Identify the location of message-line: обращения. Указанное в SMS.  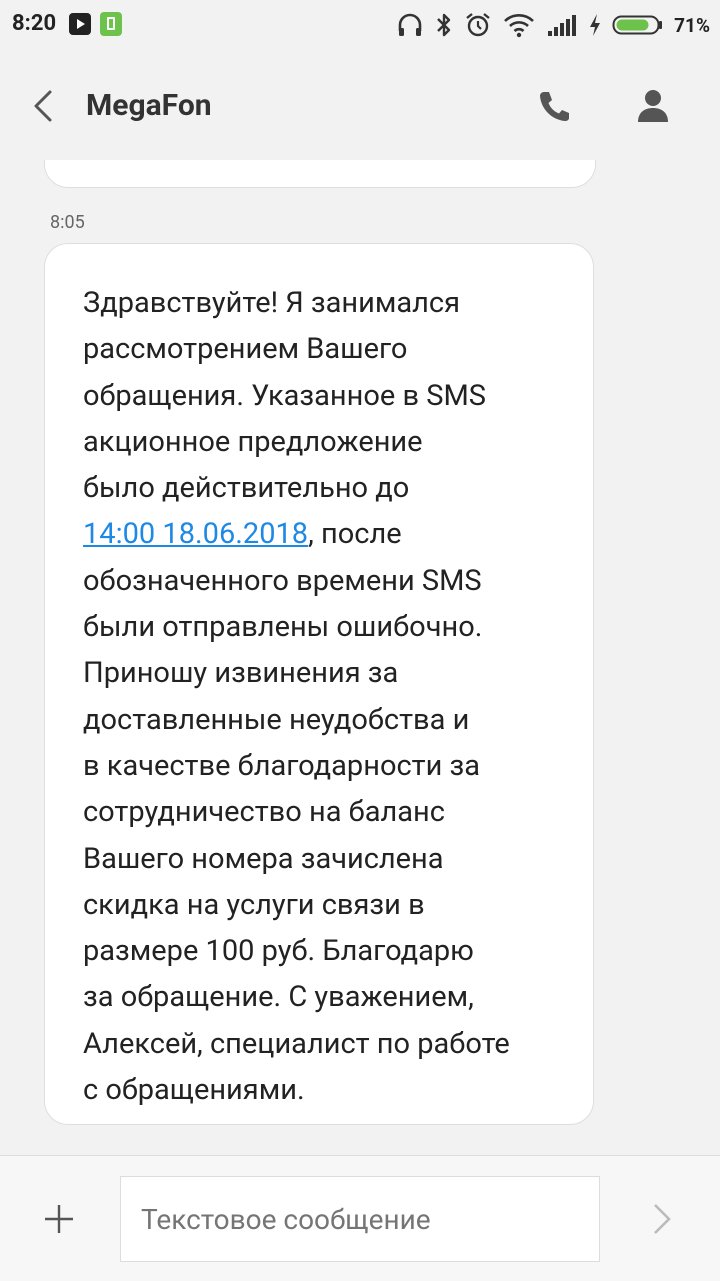
(284, 395).